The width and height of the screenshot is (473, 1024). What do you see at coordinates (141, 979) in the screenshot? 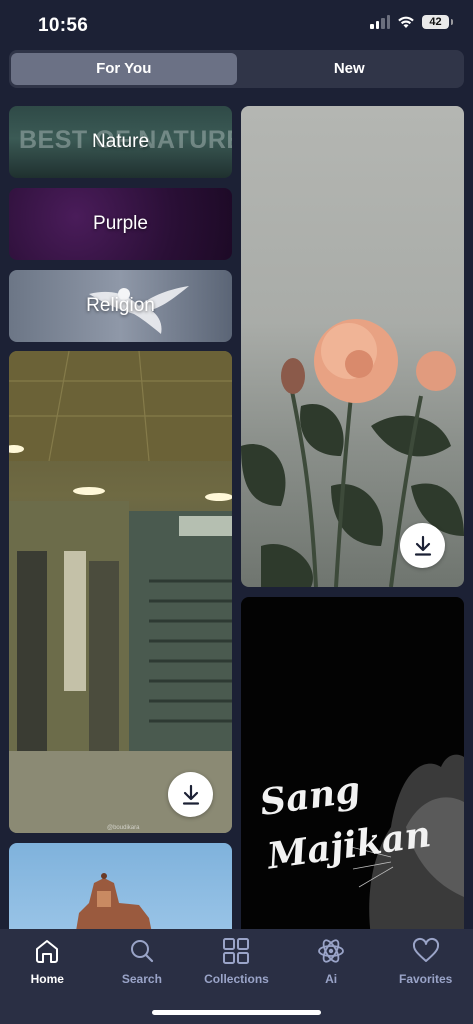
I see `tab-search-label: Search` at bounding box center [141, 979].